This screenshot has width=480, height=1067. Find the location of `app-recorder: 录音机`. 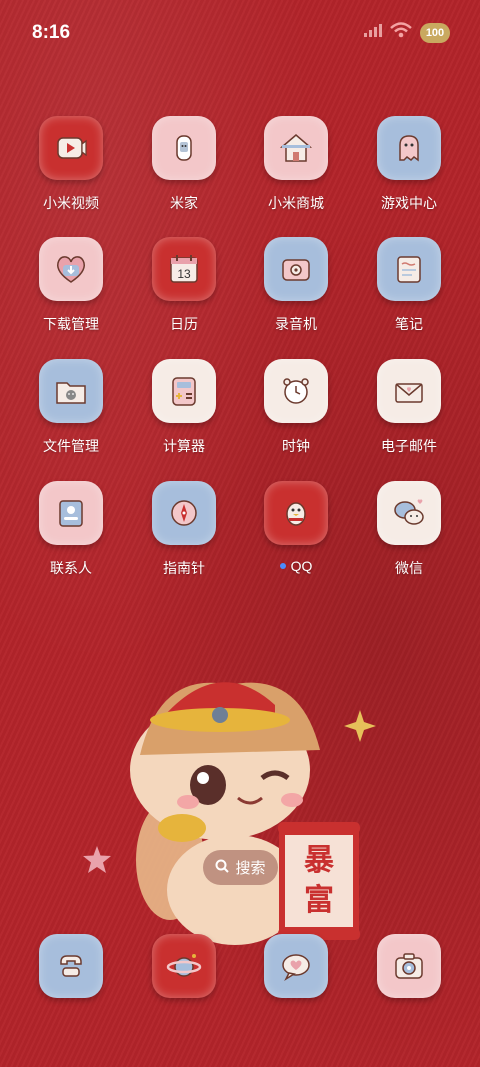

app-recorder: 录音机 is located at coordinates (296, 285).